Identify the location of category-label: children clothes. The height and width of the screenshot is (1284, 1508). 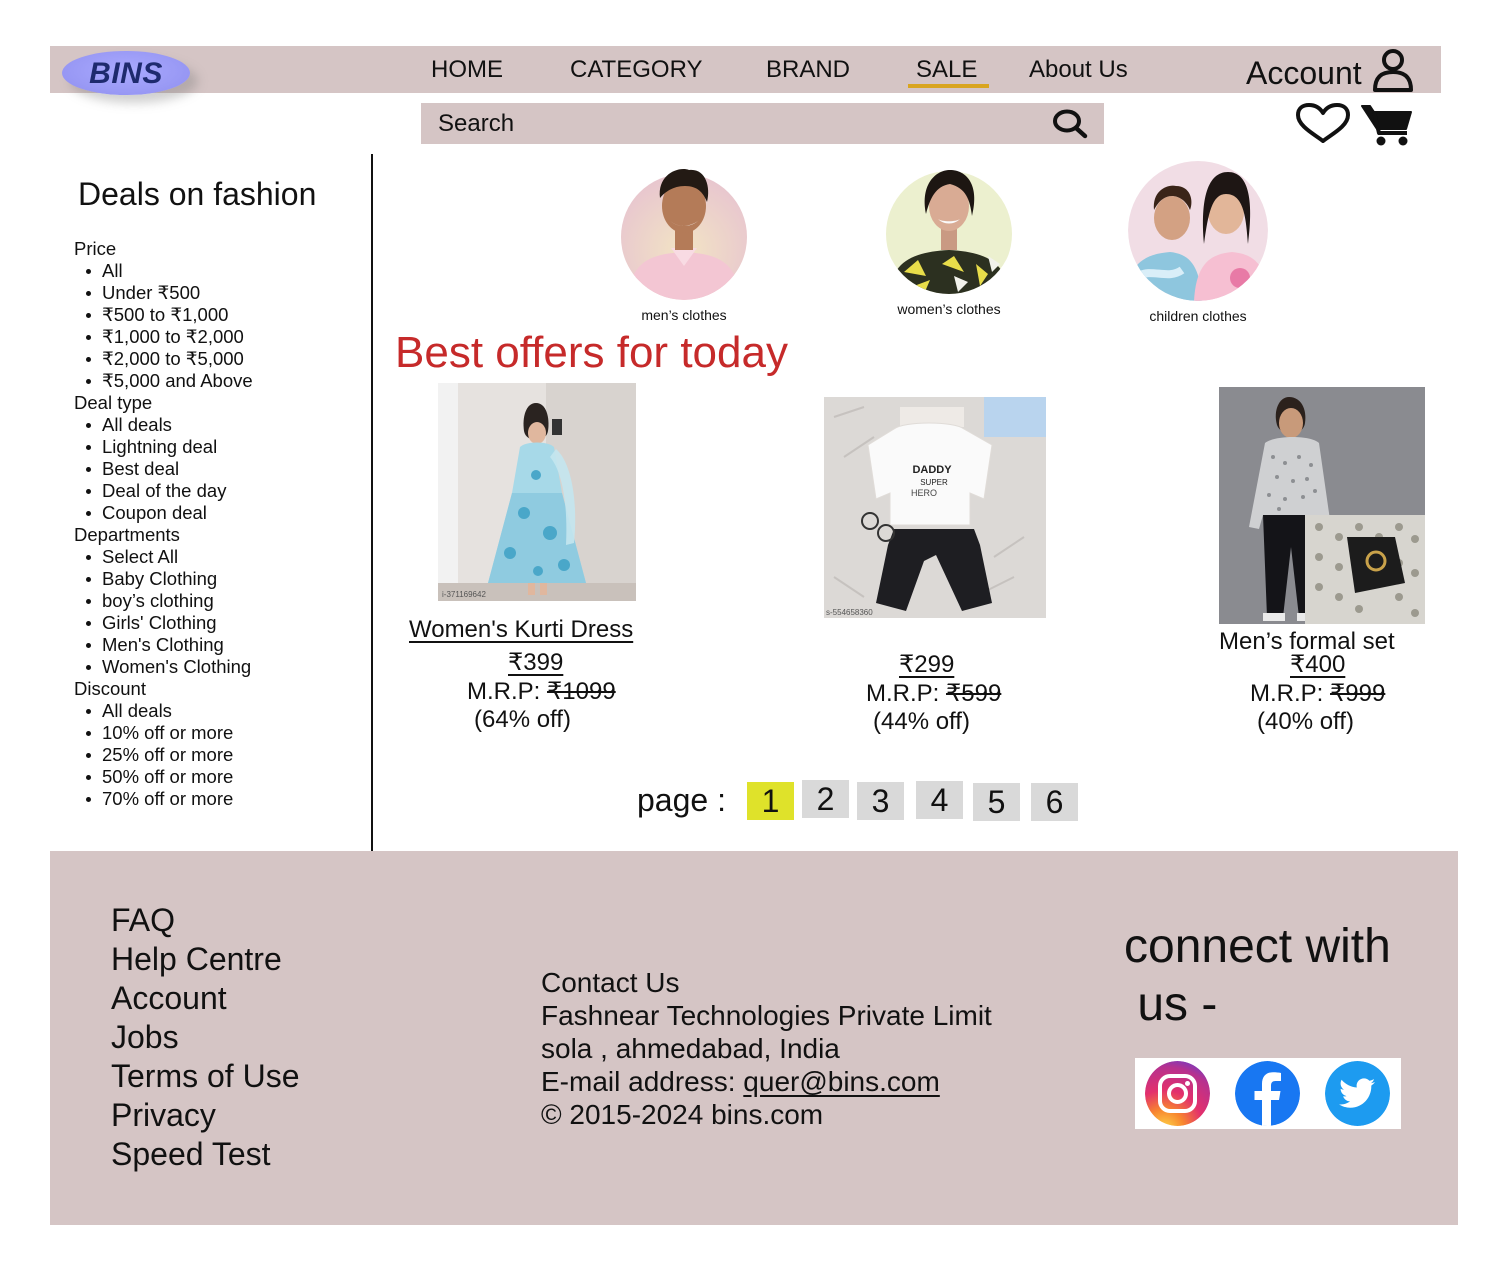
(1198, 316).